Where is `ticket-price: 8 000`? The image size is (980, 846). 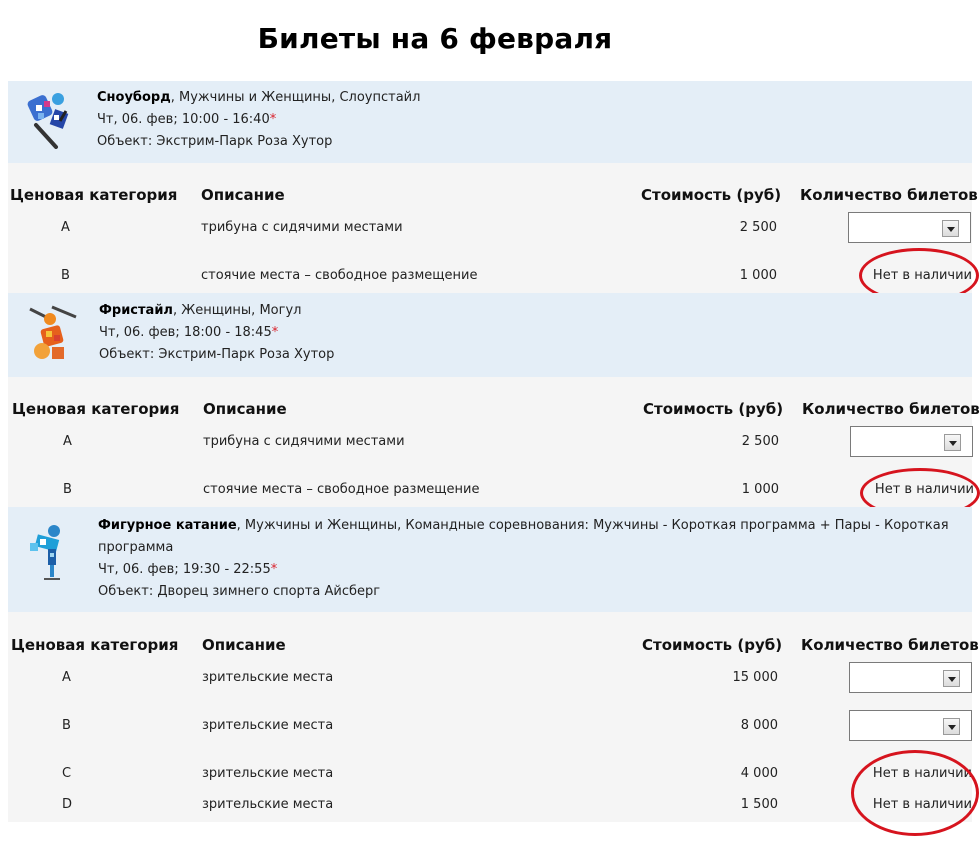 ticket-price: 8 000 is located at coordinates (759, 725).